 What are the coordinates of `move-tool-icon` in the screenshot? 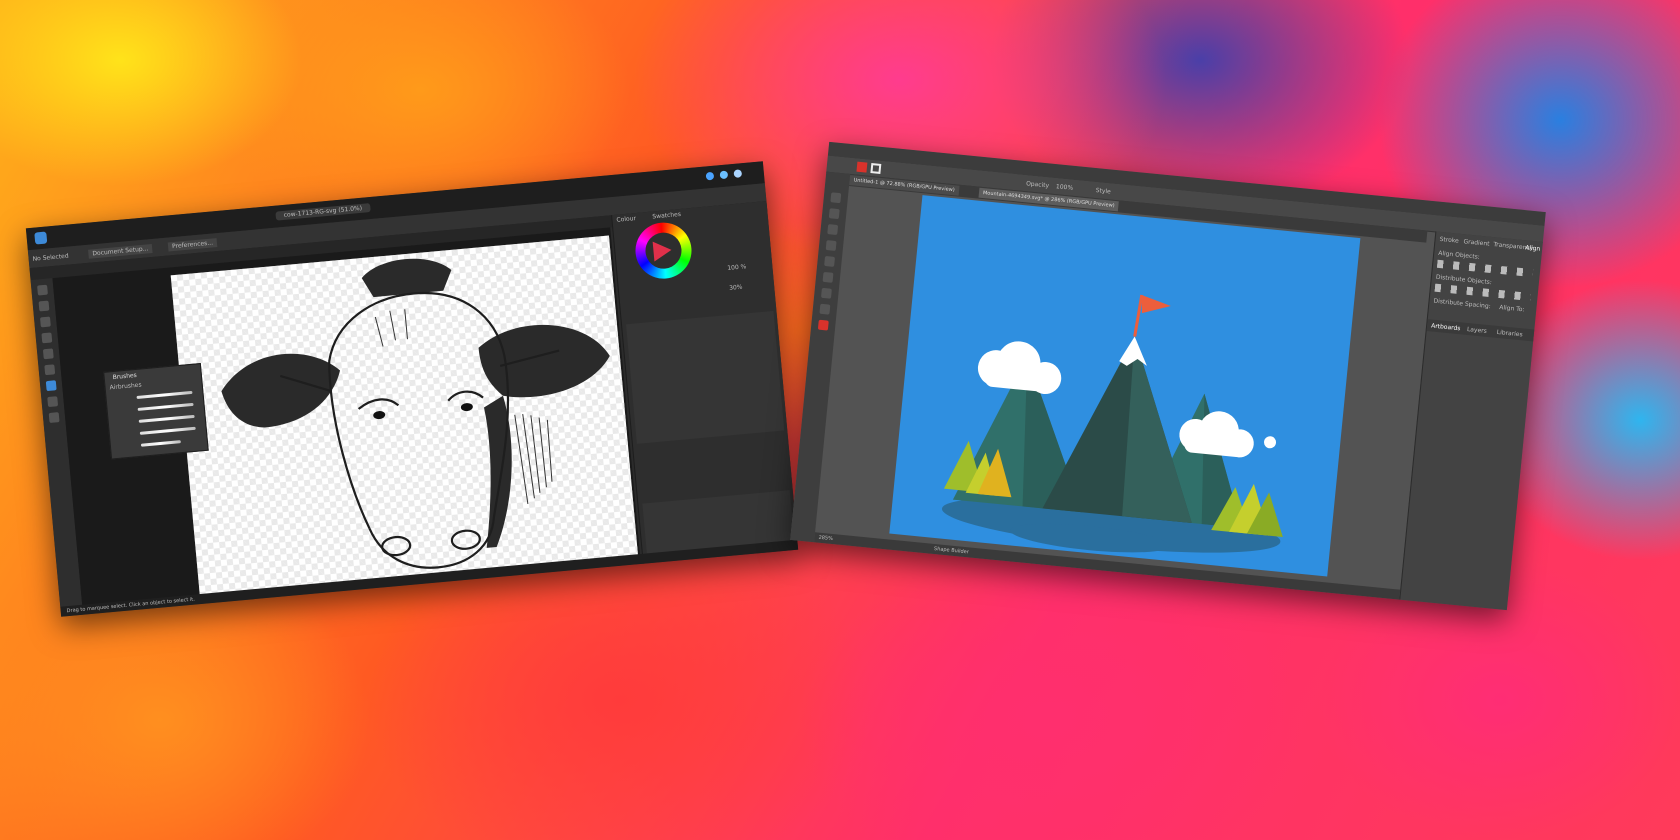 It's located at (42, 290).